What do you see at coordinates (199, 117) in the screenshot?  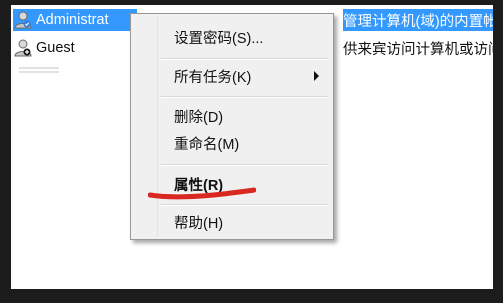 I see `menu-item-label: 删除(D)` at bounding box center [199, 117].